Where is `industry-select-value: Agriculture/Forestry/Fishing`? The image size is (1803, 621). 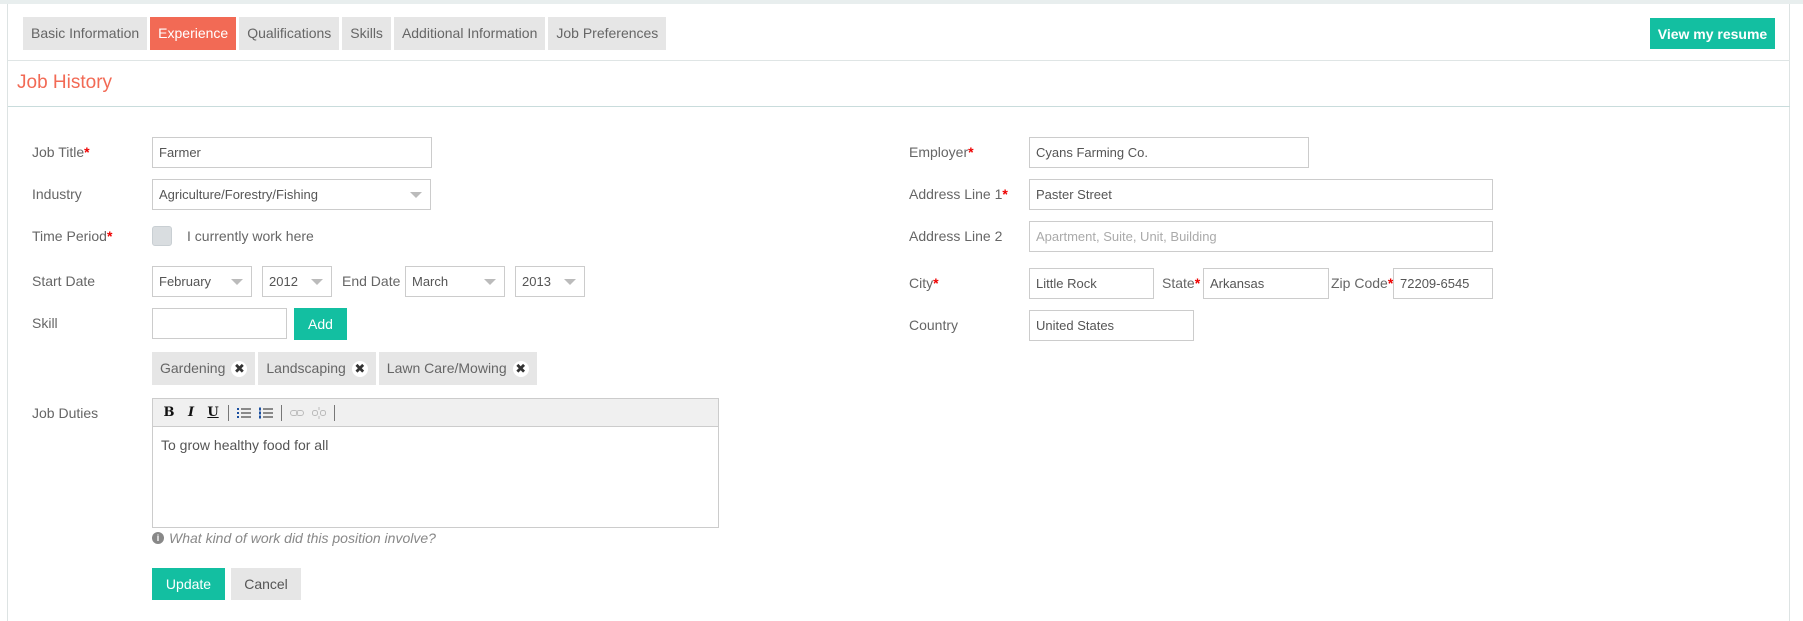
industry-select-value: Agriculture/Forestry/Fishing is located at coordinates (238, 194).